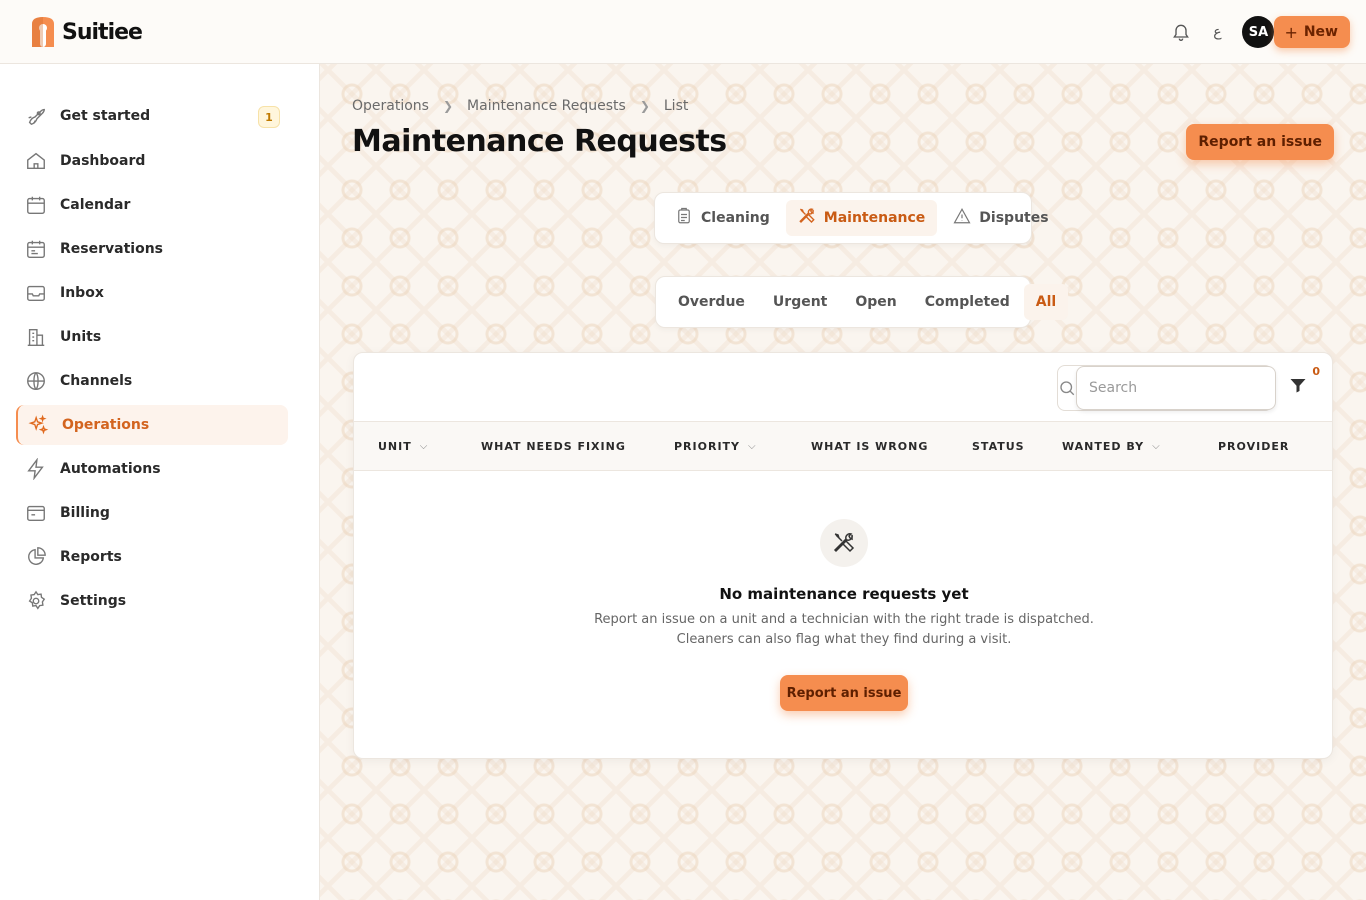  I want to click on sidebar-item-label: Dashboard, so click(103, 161).